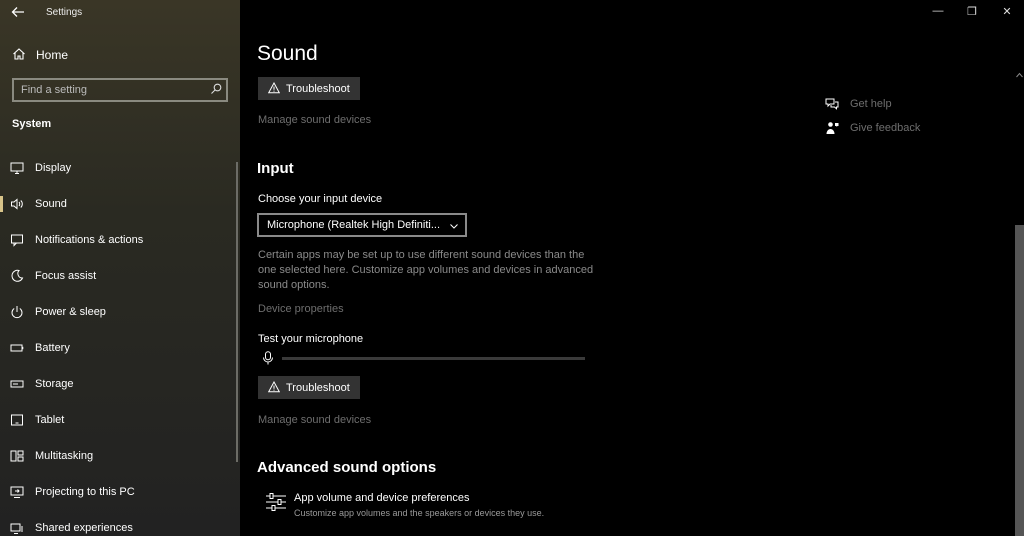 The image size is (1024, 536). Describe the element at coordinates (84, 528) in the screenshot. I see `sidebar-item-label: Shared experiences` at that location.